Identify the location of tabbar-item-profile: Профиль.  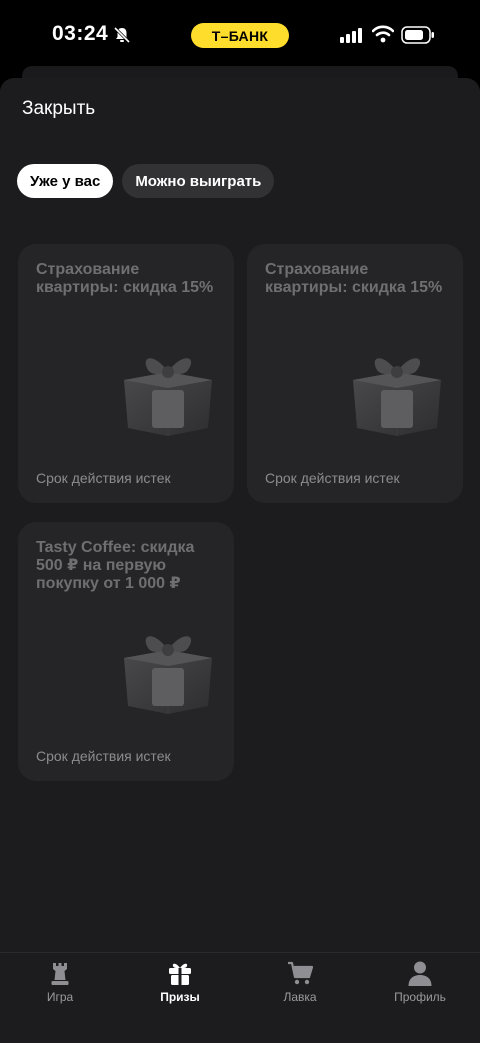
(420, 998).